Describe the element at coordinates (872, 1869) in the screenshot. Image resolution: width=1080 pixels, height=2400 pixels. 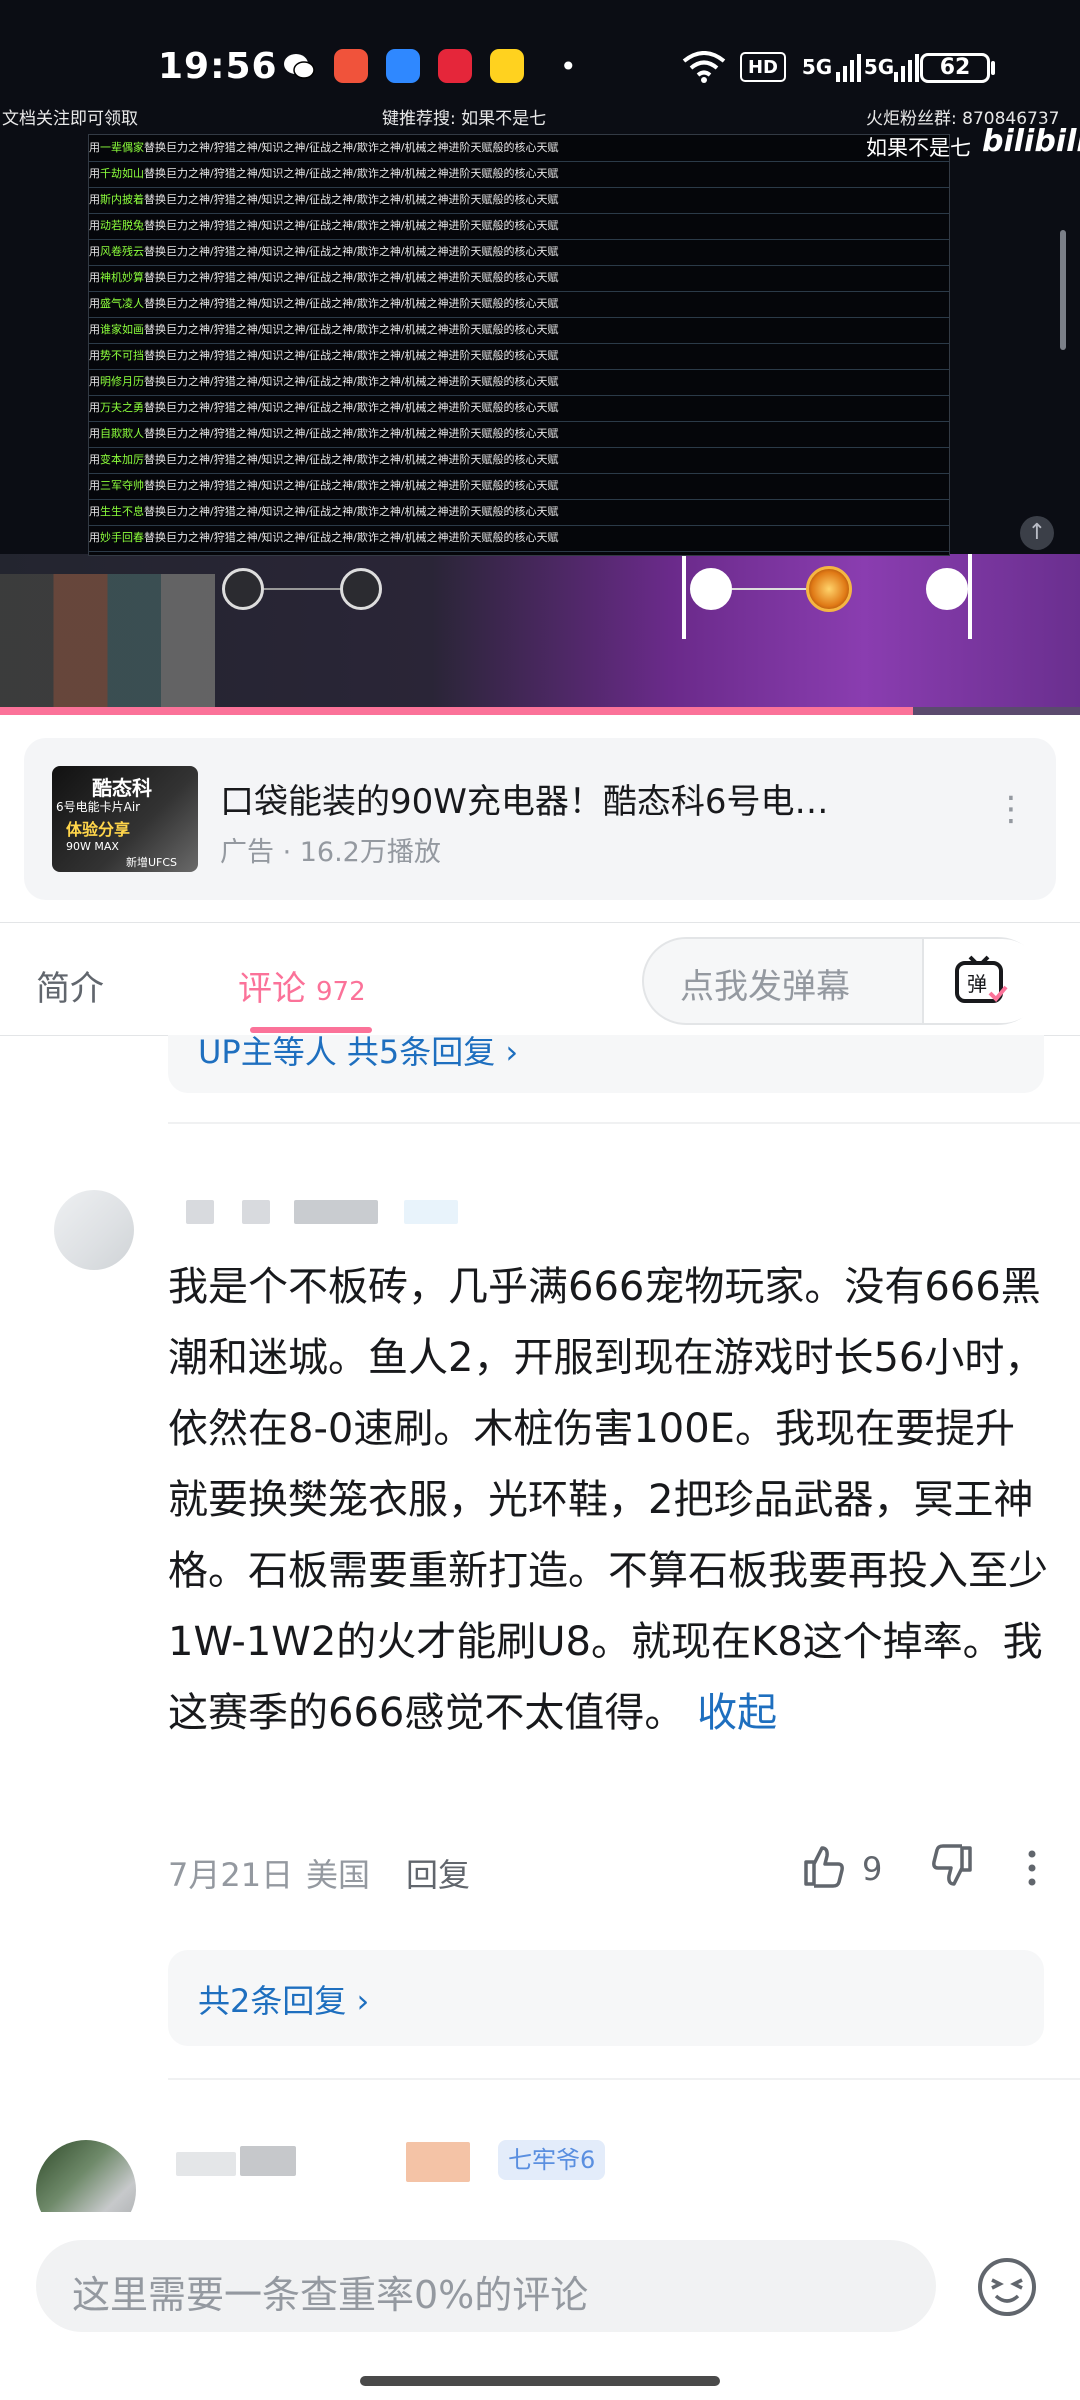
I see `like-count: 9` at that location.